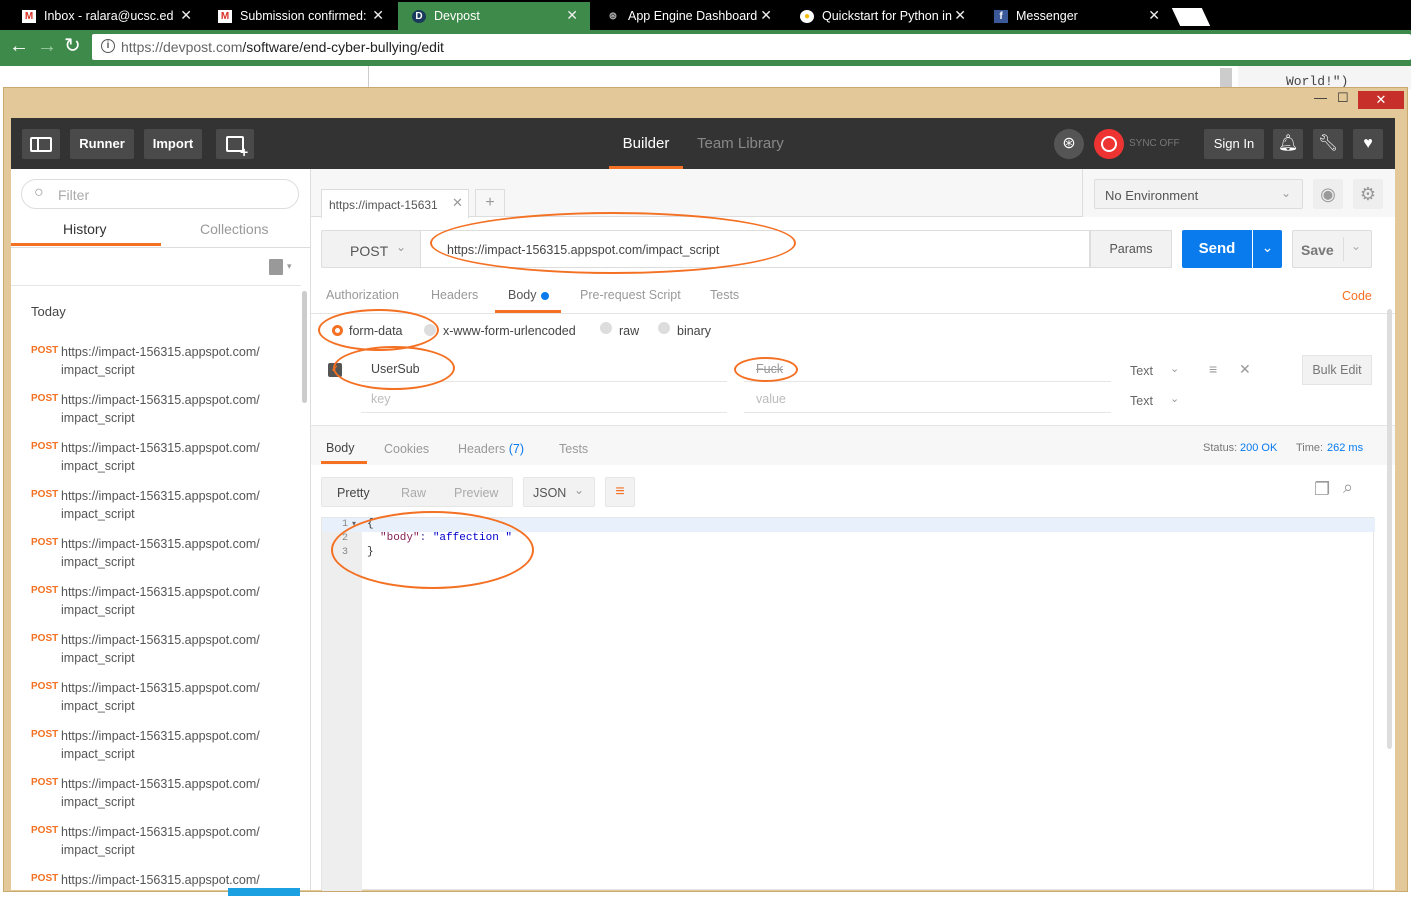 The width and height of the screenshot is (1411, 913). I want to click on wrap-lines-icon: ≡, so click(620, 492).